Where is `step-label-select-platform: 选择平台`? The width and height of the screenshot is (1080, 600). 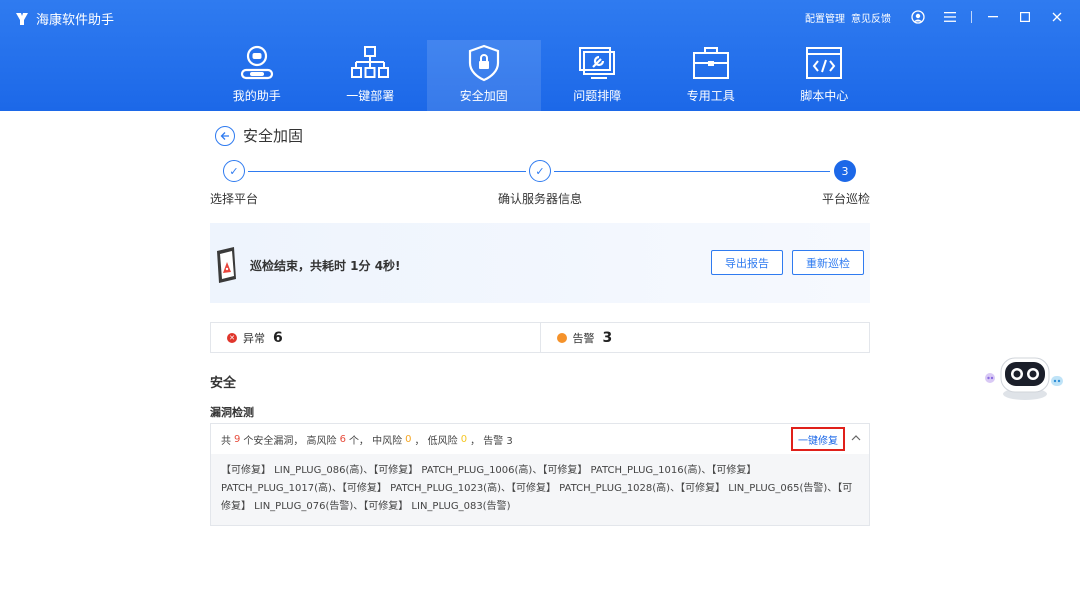
step-label-select-platform: 选择平台 is located at coordinates (234, 199).